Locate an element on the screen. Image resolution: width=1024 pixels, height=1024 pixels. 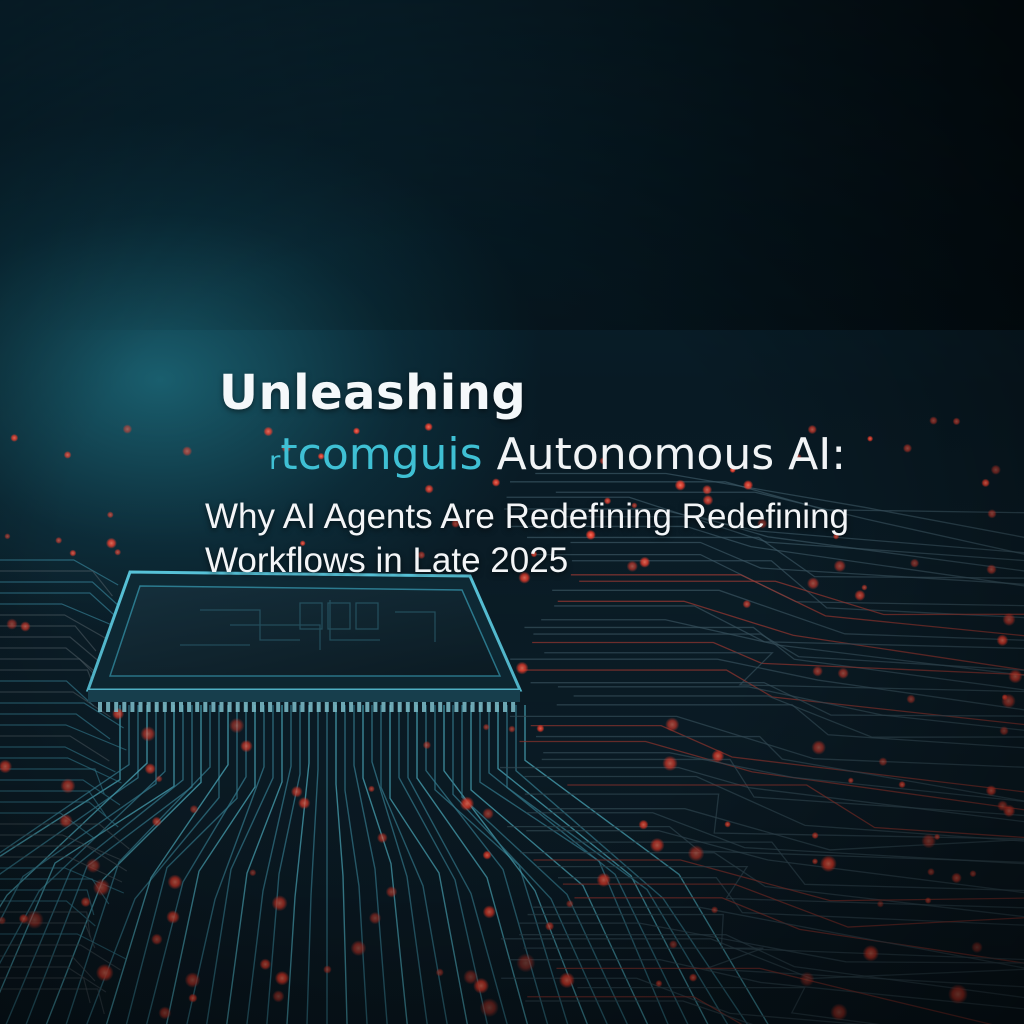
headline-line-2: ᵣtcomguis Autonomous AI: is located at coordinates (557, 454).